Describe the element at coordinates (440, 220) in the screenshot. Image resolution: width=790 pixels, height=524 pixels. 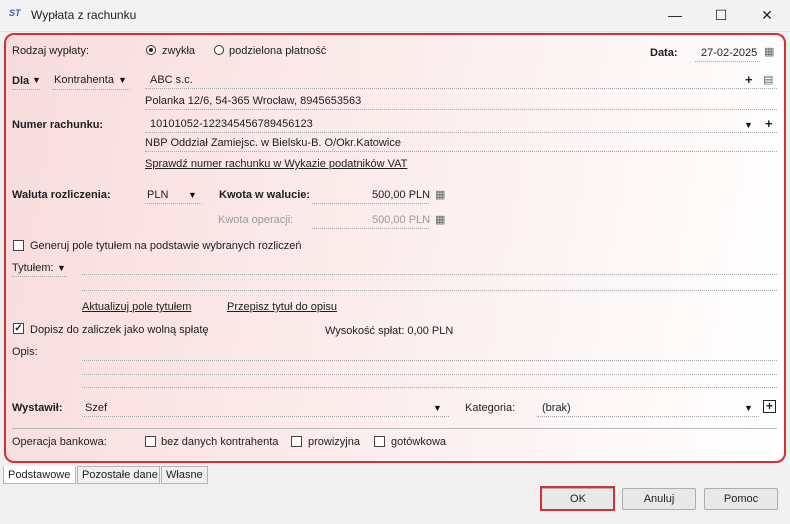
I see `calculator-disabled-icon: ▦` at that location.